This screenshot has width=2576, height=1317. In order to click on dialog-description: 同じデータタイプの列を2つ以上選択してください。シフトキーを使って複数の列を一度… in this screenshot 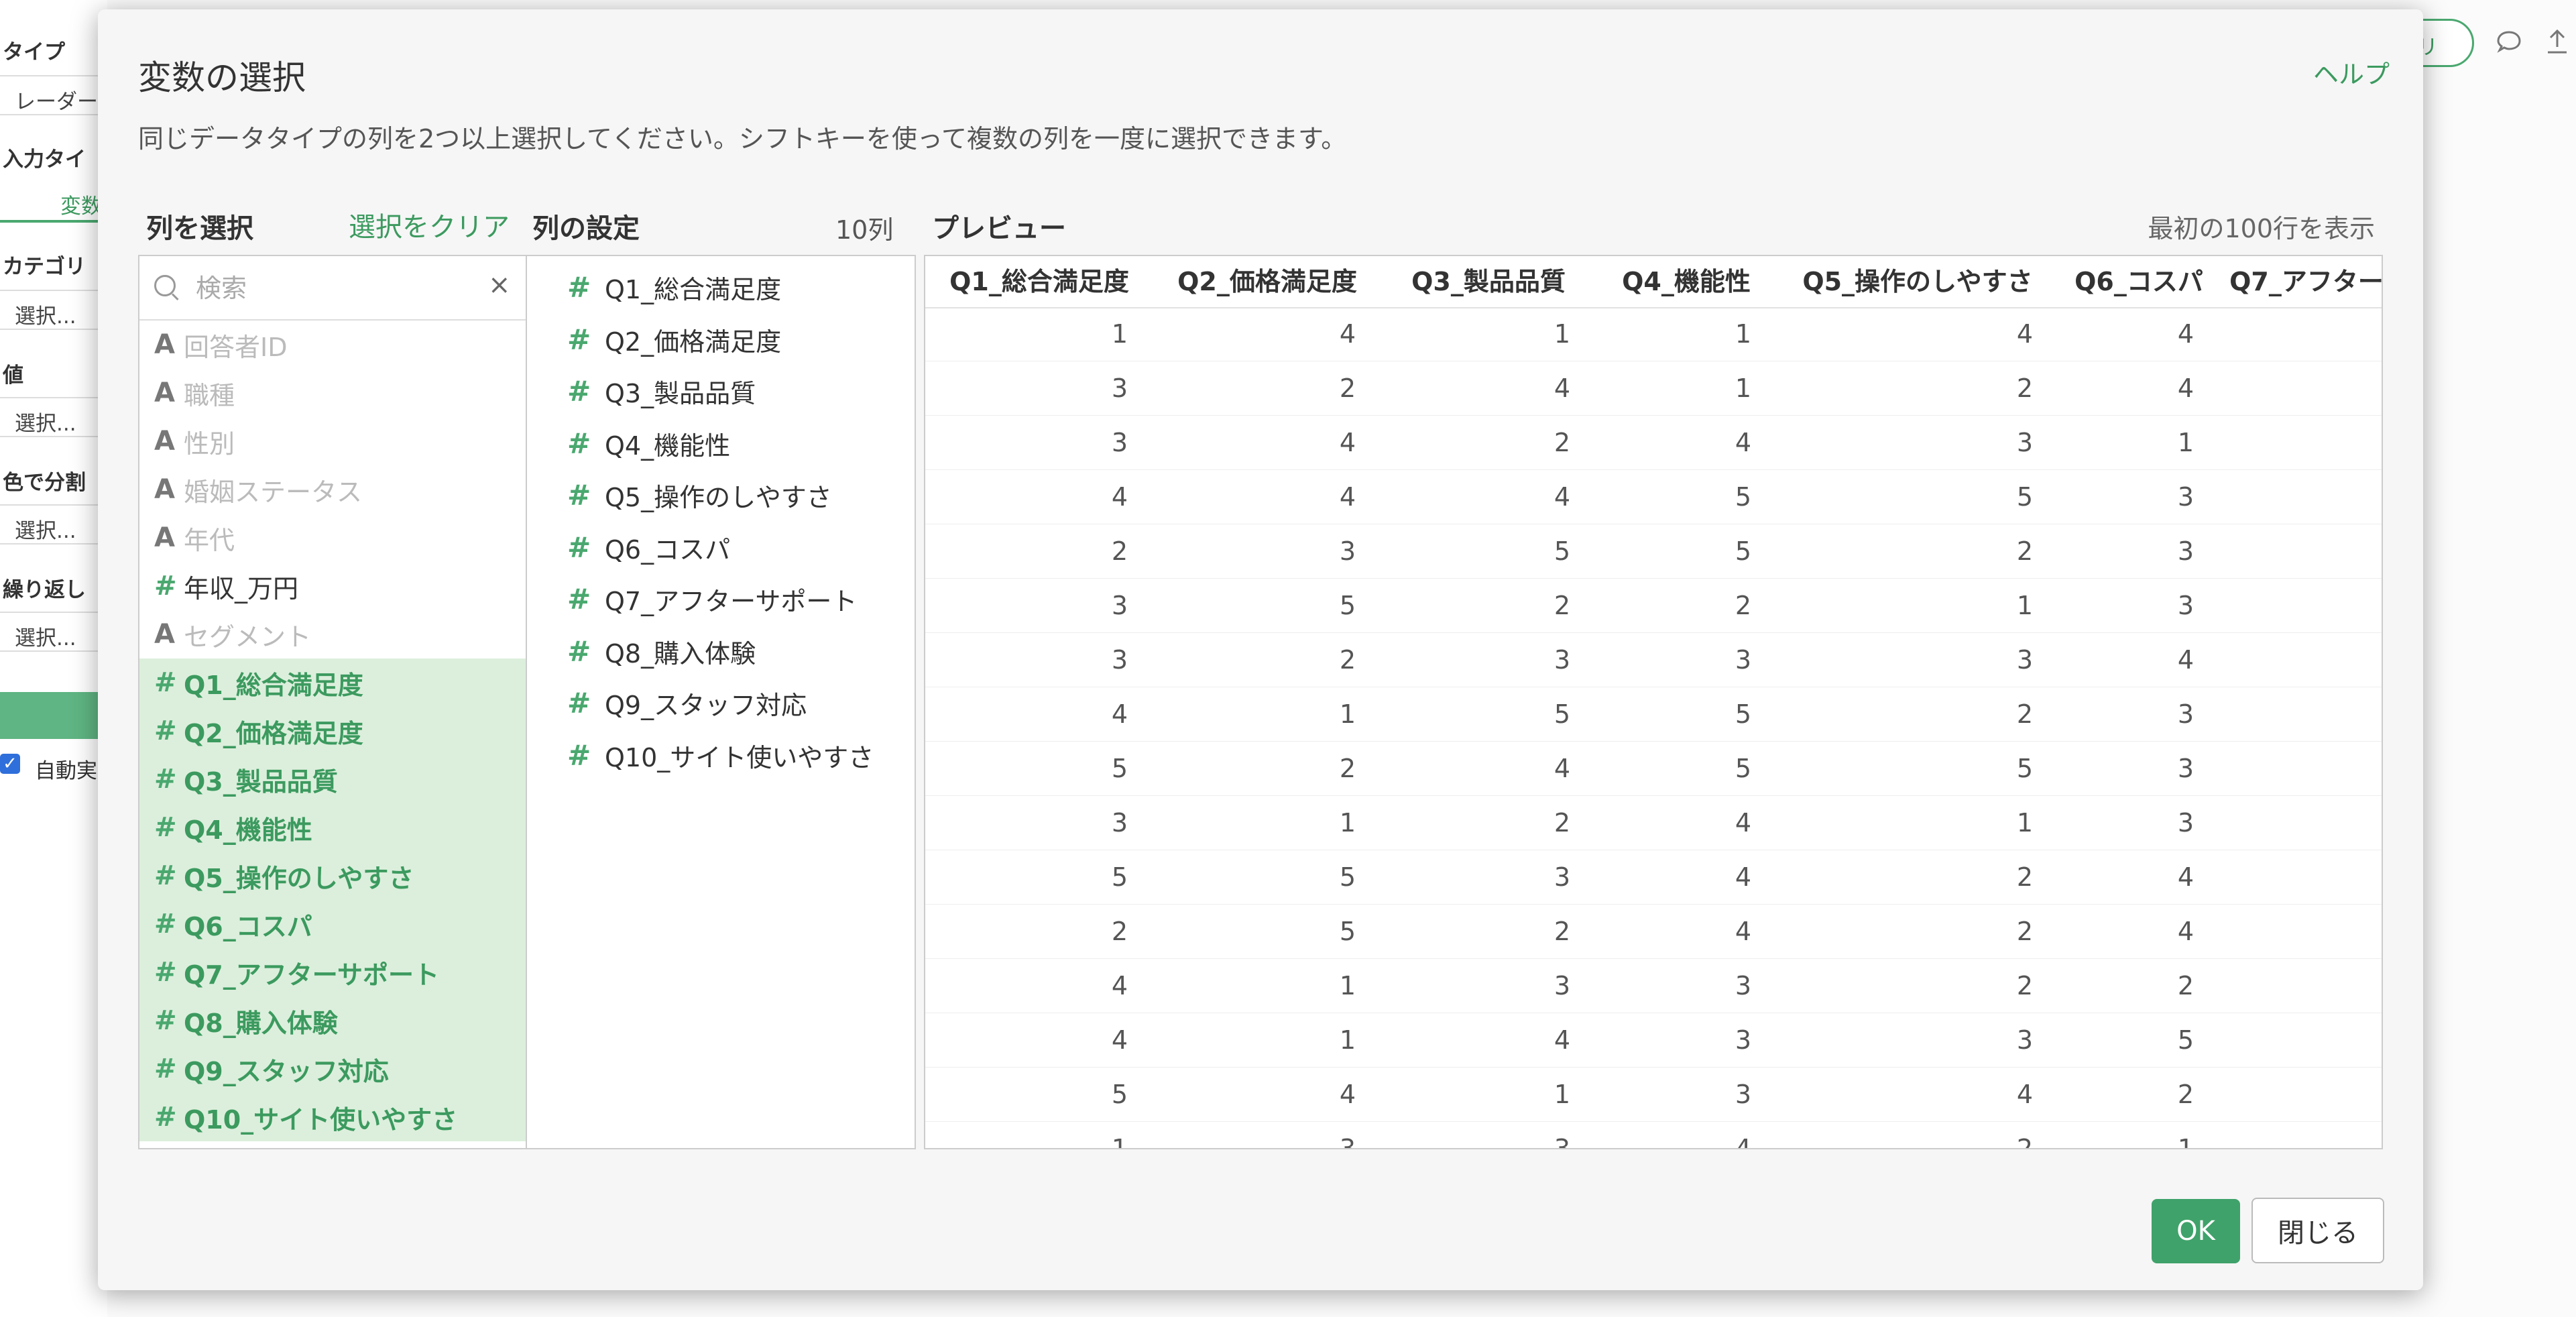, I will do `click(742, 139)`.